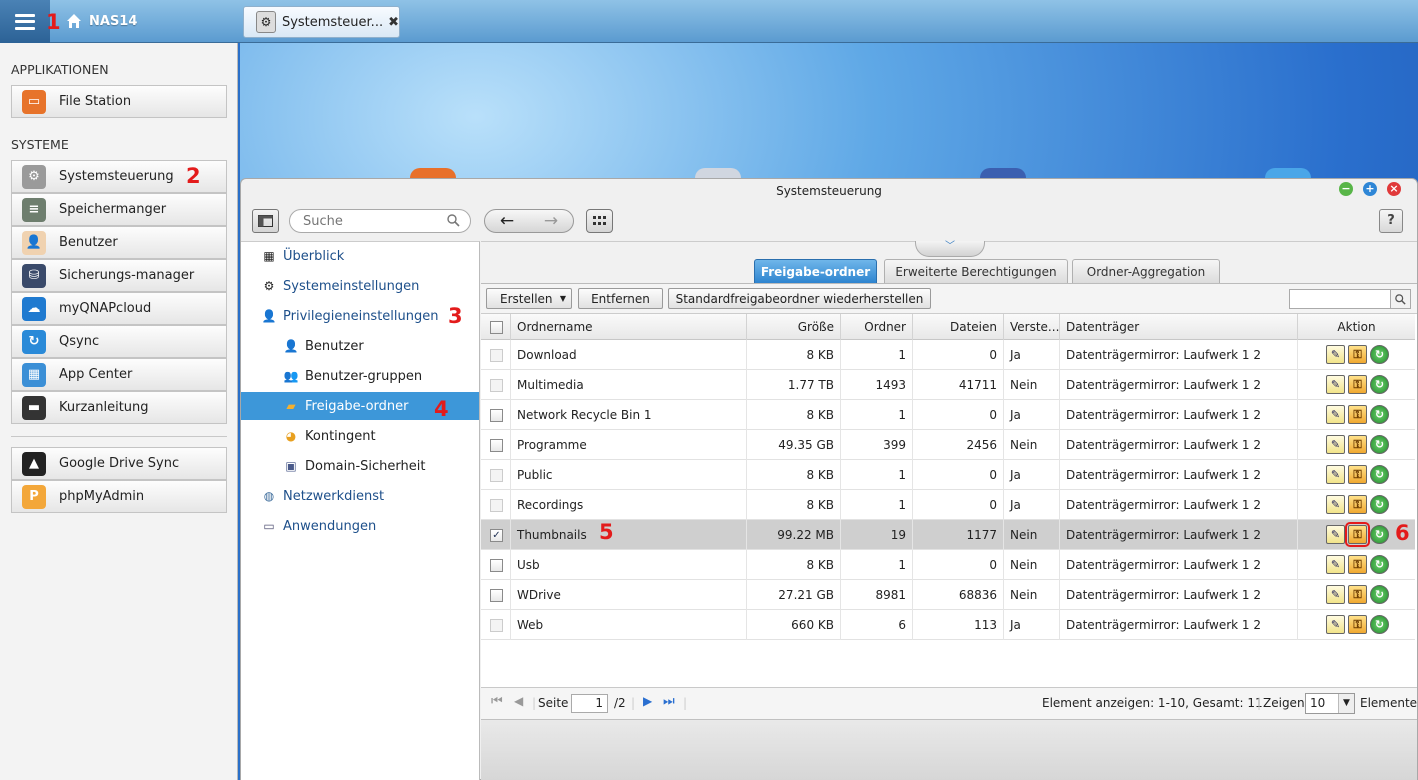 The image size is (1418, 780). Describe the element at coordinates (620, 298) in the screenshot. I see `remove-button: Entfernen` at that location.